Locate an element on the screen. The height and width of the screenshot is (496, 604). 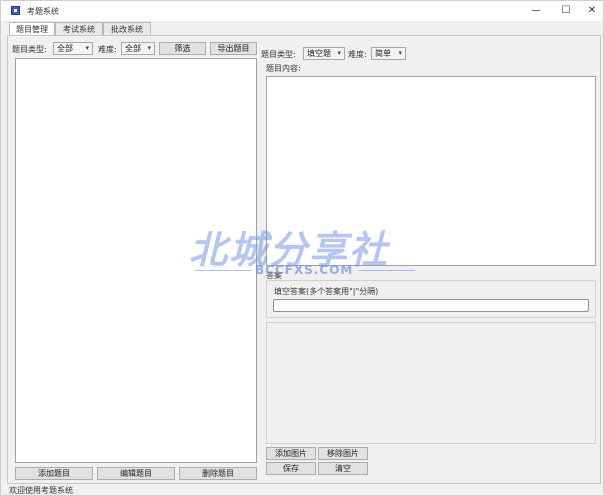
left-type-combo: 全部 ▾ is located at coordinates (73, 48).